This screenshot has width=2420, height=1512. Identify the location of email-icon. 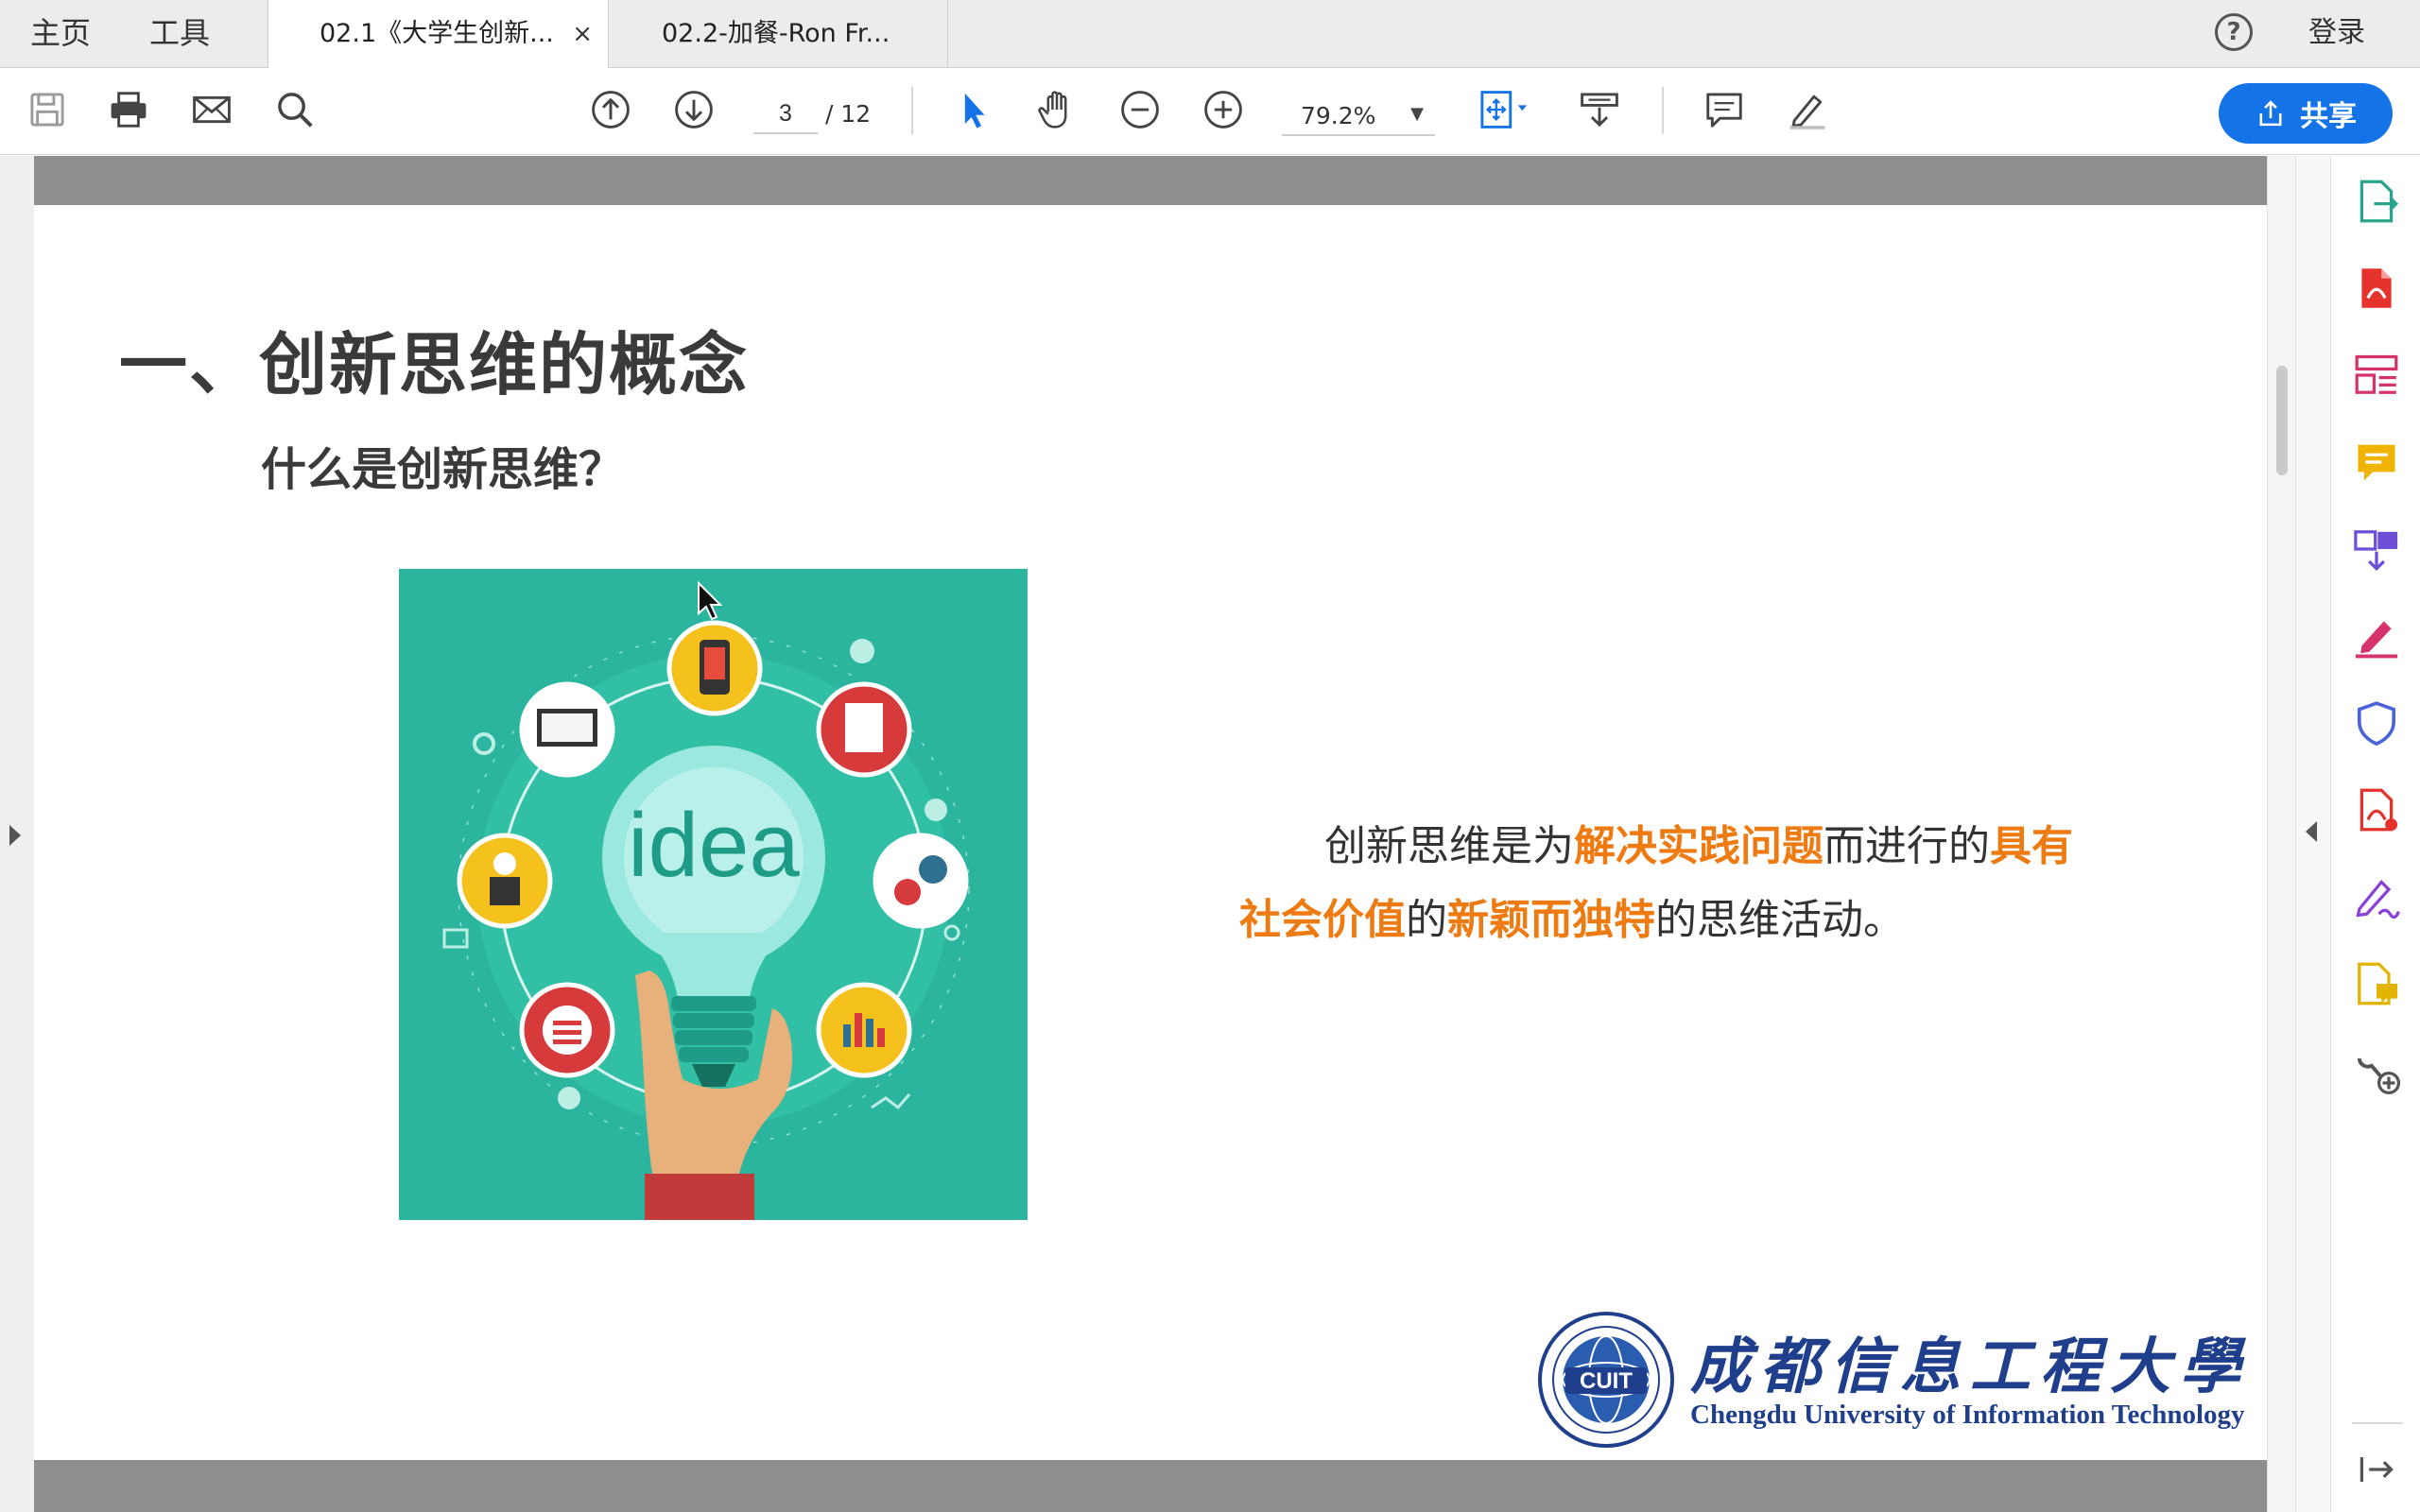
(212, 109).